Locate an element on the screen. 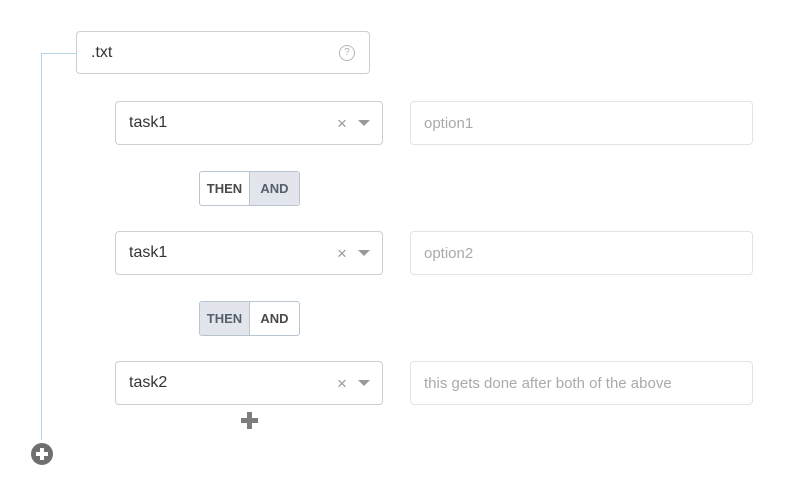 The width and height of the screenshot is (800, 480). task-select-value: task2 is located at coordinates (148, 382).